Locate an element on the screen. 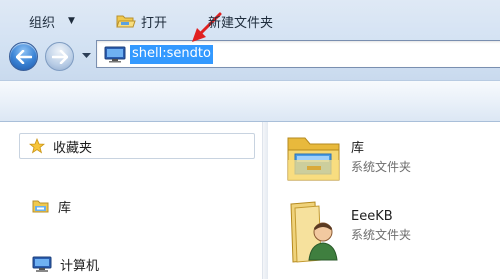 Image resolution: width=500 pixels, height=279 pixels. open-button: 打开 is located at coordinates (141, 21).